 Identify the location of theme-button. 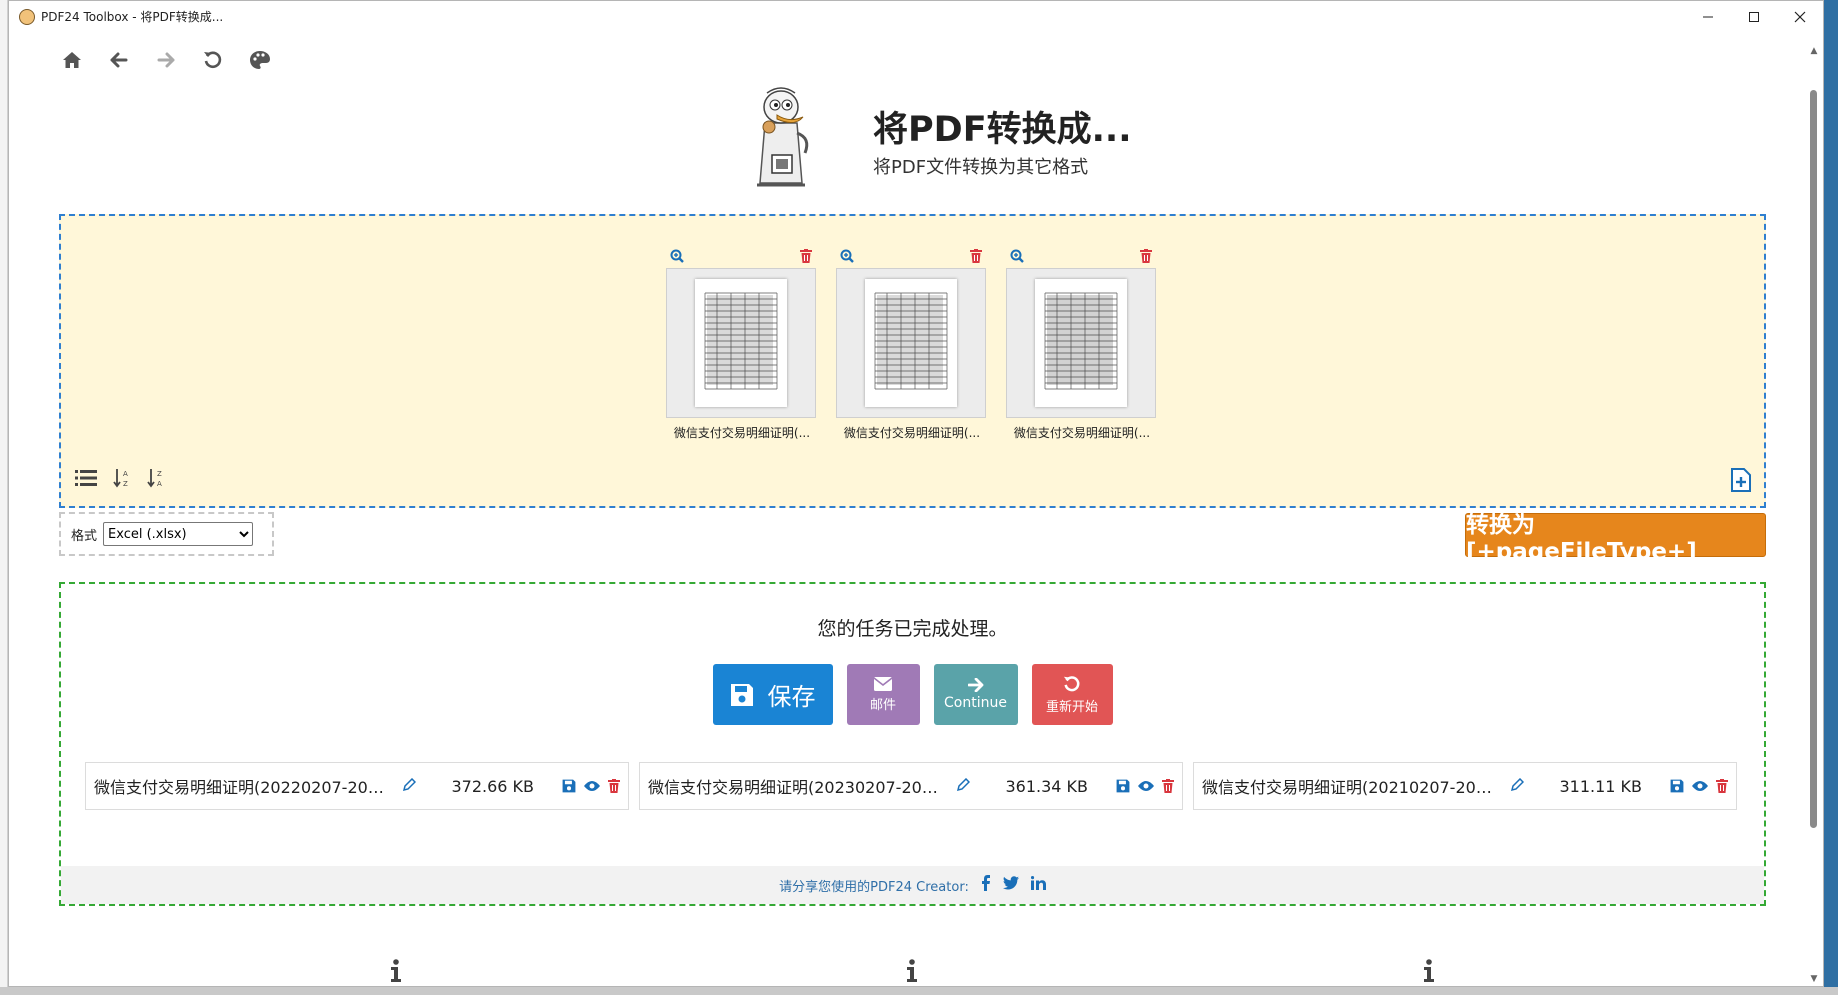
(260, 60).